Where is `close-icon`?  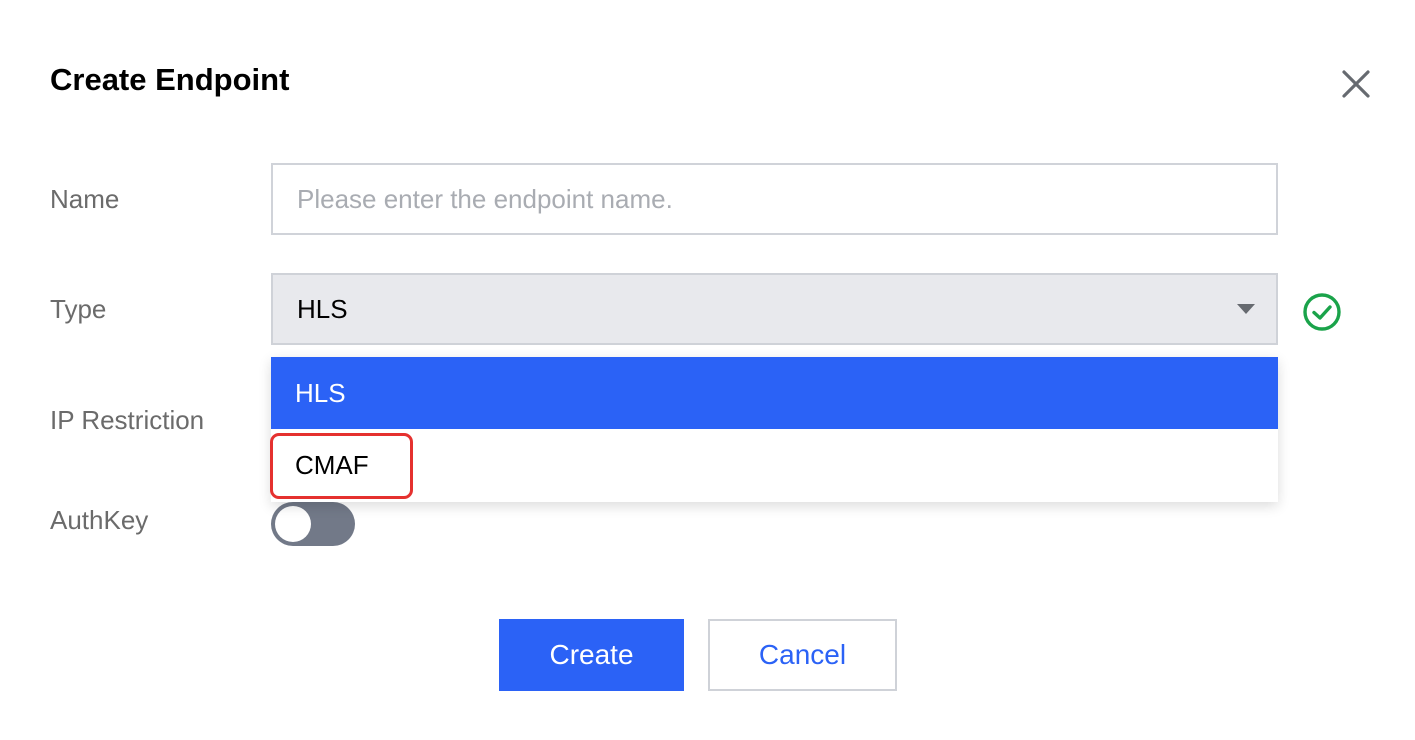
close-icon is located at coordinates (1356, 84).